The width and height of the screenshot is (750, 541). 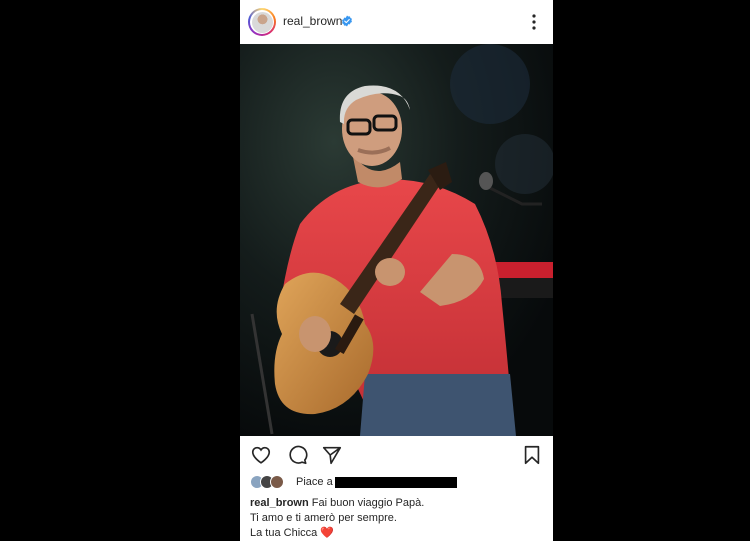 What do you see at coordinates (277, 482) in the screenshot?
I see `liker-avatar` at bounding box center [277, 482].